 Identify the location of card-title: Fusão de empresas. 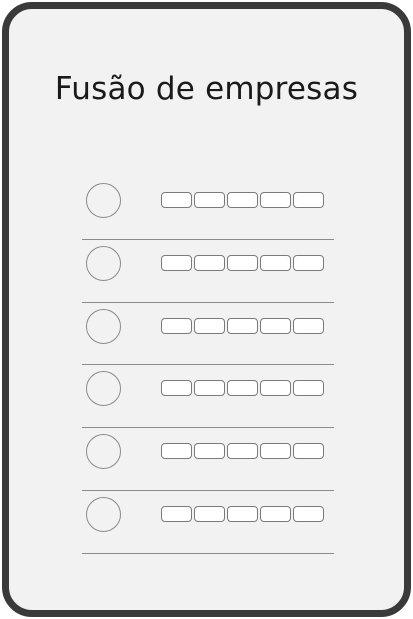
(206, 89).